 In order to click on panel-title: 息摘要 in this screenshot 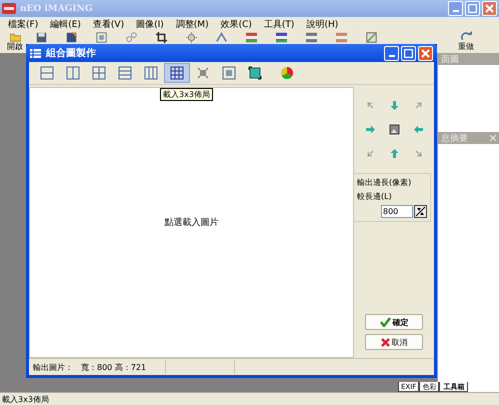, I will do `click(454, 138)`.